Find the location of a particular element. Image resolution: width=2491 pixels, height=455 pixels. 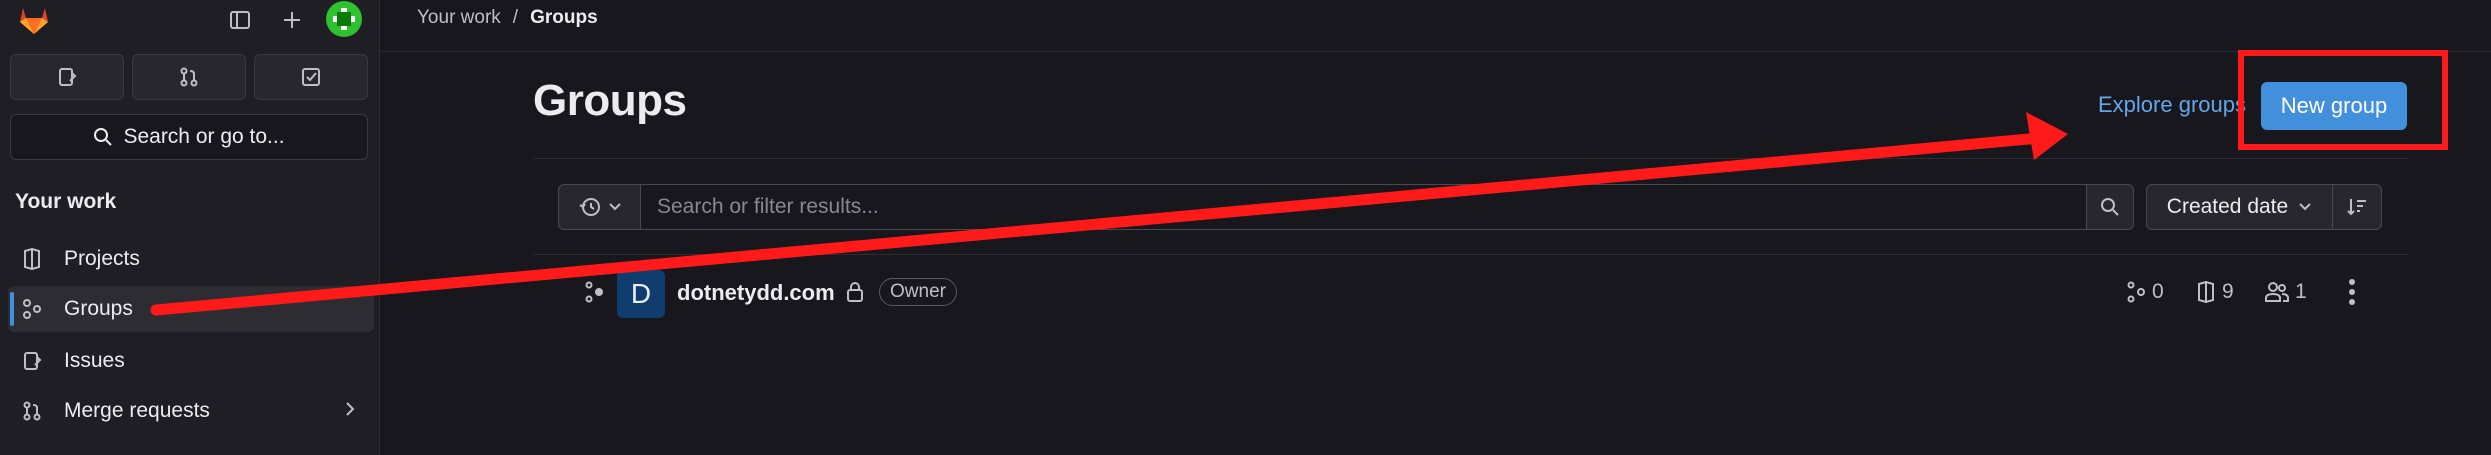

lock-icon is located at coordinates (855, 294).